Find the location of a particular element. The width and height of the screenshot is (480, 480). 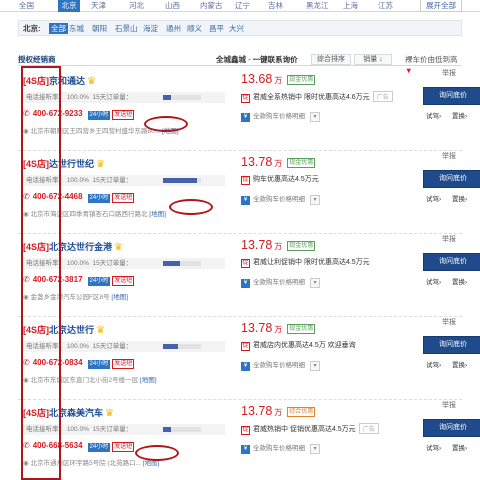

city-tab: 上海 is located at coordinates (350, 6).